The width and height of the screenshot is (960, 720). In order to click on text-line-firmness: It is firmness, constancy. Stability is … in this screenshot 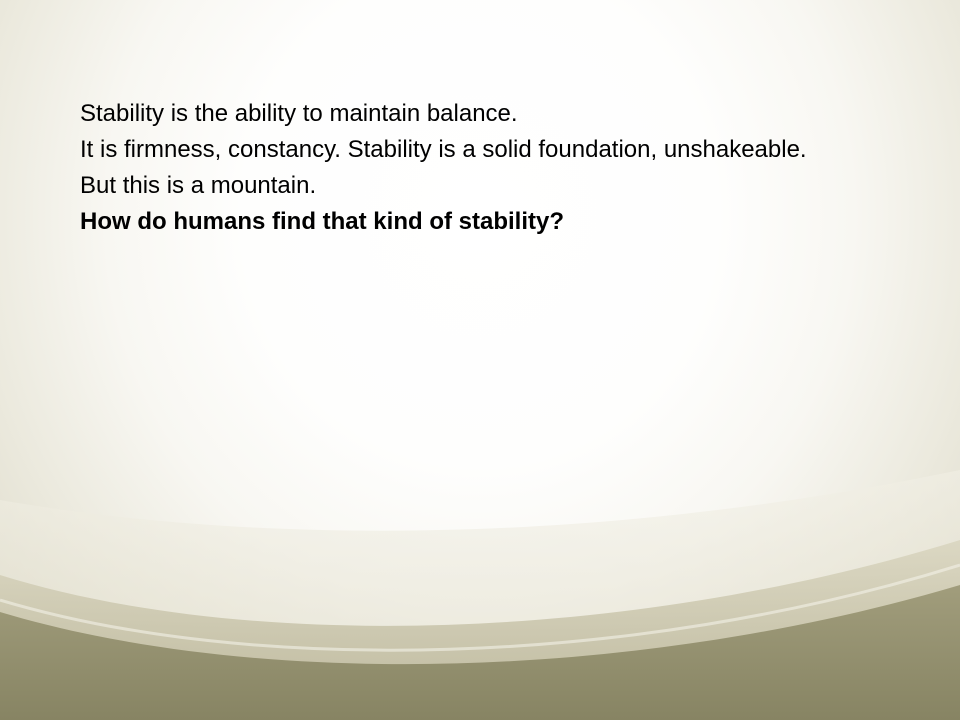, I will do `click(443, 149)`.